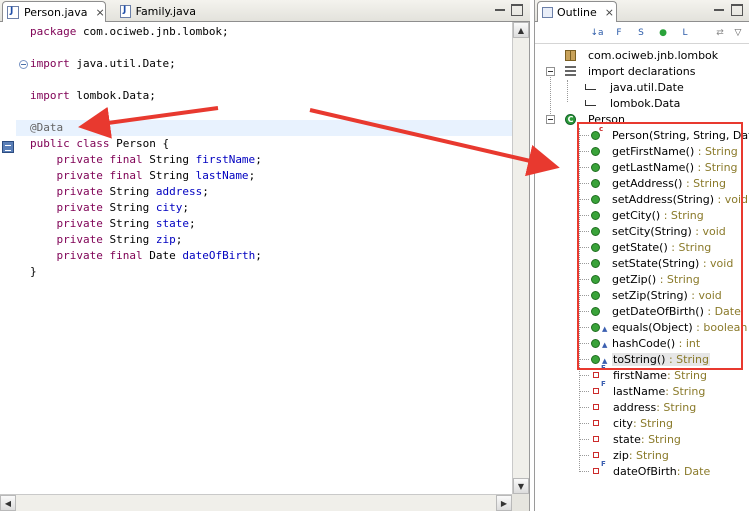  Describe the element at coordinates (33, 271) in the screenshot. I see `code-token: }` at that location.